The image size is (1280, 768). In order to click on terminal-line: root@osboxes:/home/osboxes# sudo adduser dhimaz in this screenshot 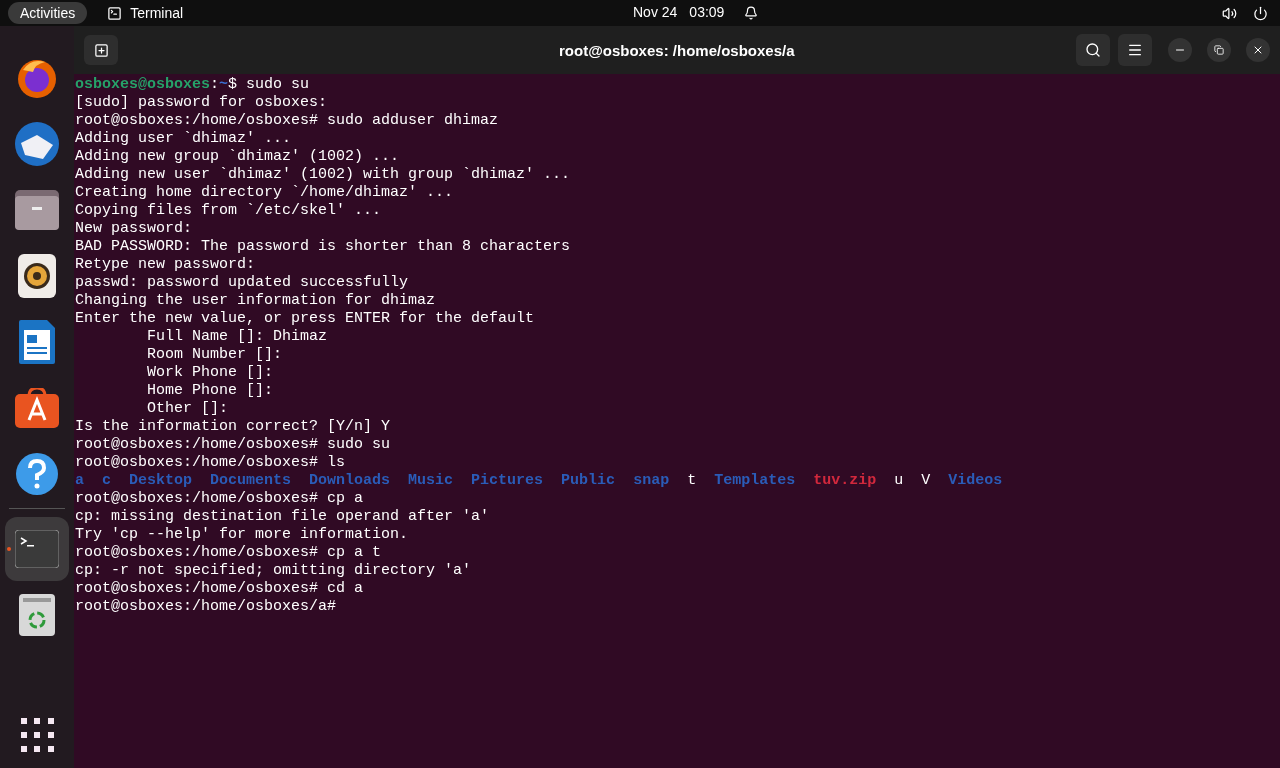, I will do `click(287, 121)`.